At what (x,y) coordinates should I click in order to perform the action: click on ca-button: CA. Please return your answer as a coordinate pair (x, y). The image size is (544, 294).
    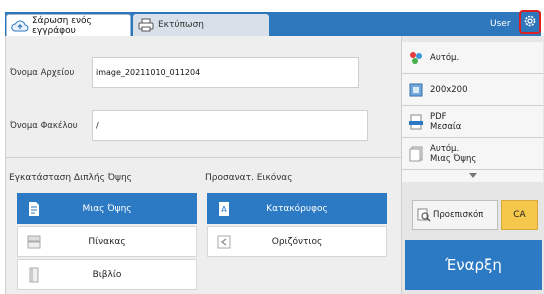
    Looking at the image, I should click on (519, 215).